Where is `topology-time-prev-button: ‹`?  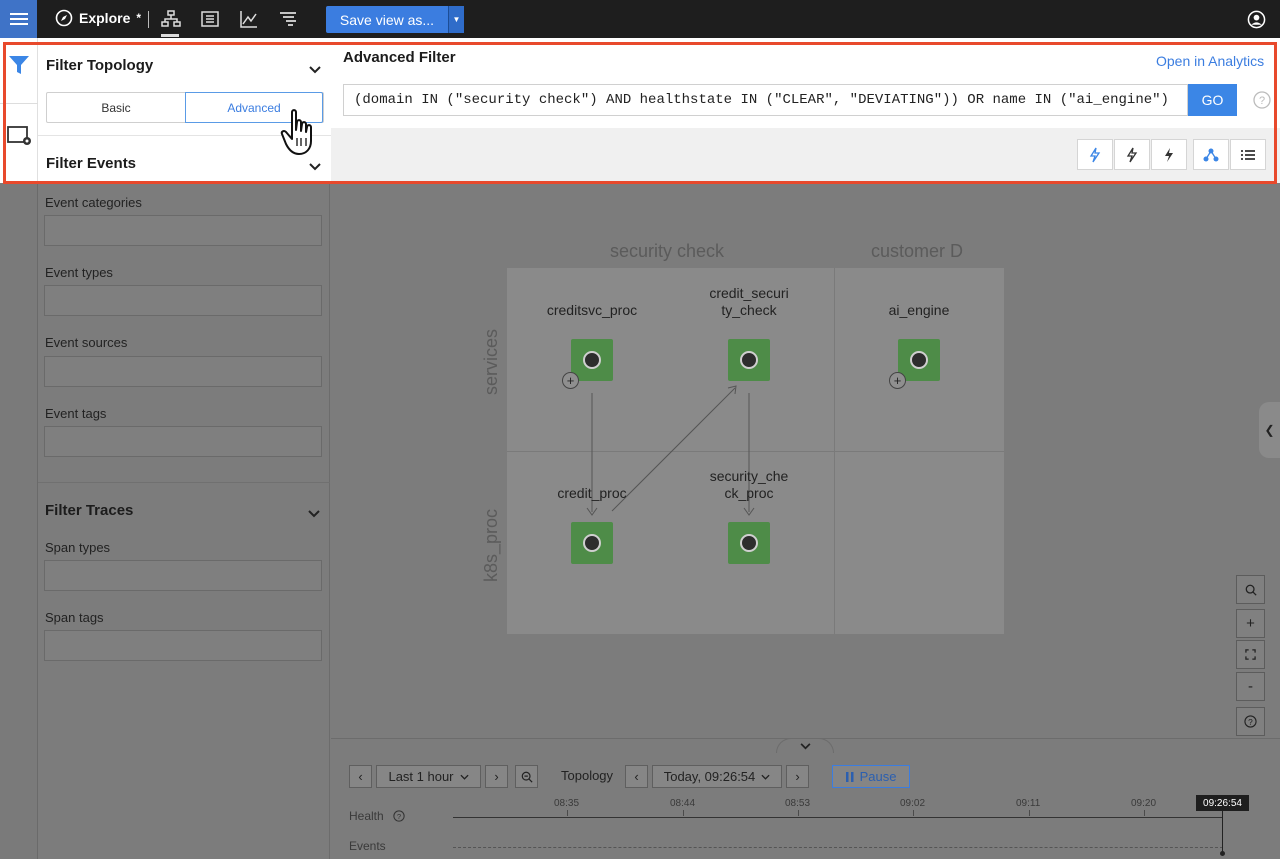 topology-time-prev-button: ‹ is located at coordinates (636, 776).